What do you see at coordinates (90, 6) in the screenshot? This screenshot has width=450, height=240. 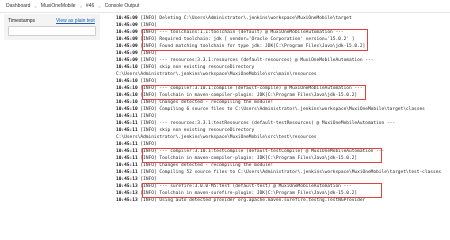 I see `breadcrumb-build: #46` at bounding box center [90, 6].